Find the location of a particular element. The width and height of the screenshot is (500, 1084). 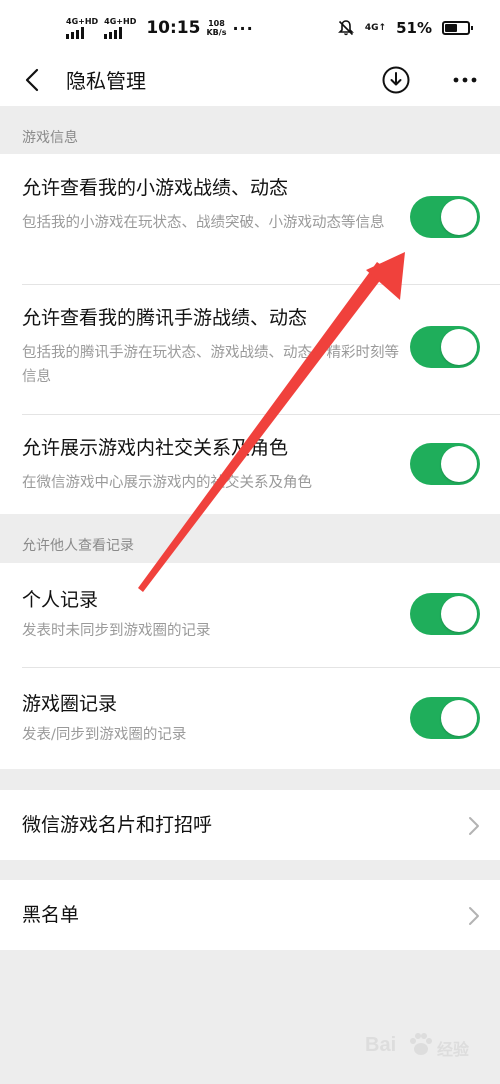

status-left: 4G+HD 4G+HD 10:15 108 KB/s ··· is located at coordinates (160, 28).